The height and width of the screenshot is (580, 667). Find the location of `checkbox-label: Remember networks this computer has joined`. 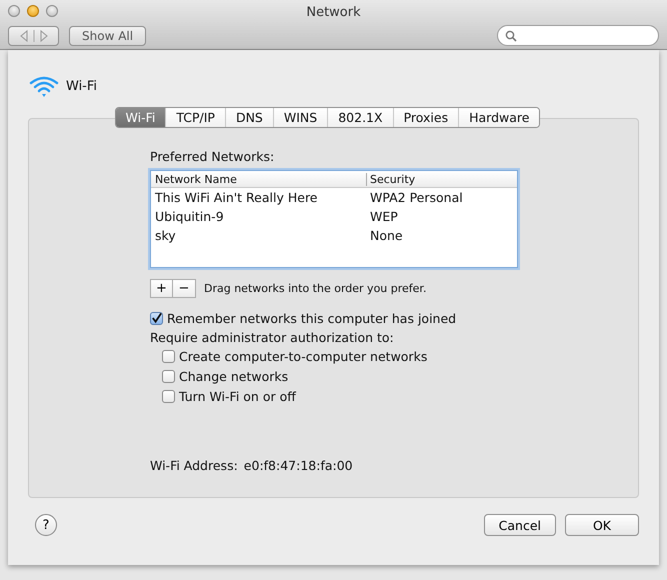

checkbox-label: Remember networks this computer has joined is located at coordinates (311, 318).